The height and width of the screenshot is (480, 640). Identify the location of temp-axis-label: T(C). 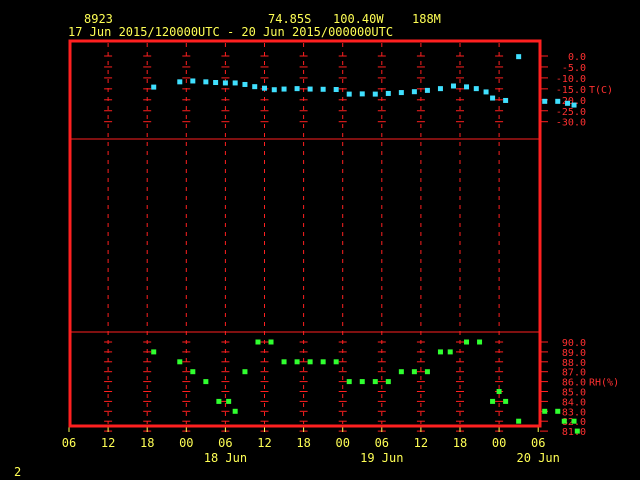
(601, 90).